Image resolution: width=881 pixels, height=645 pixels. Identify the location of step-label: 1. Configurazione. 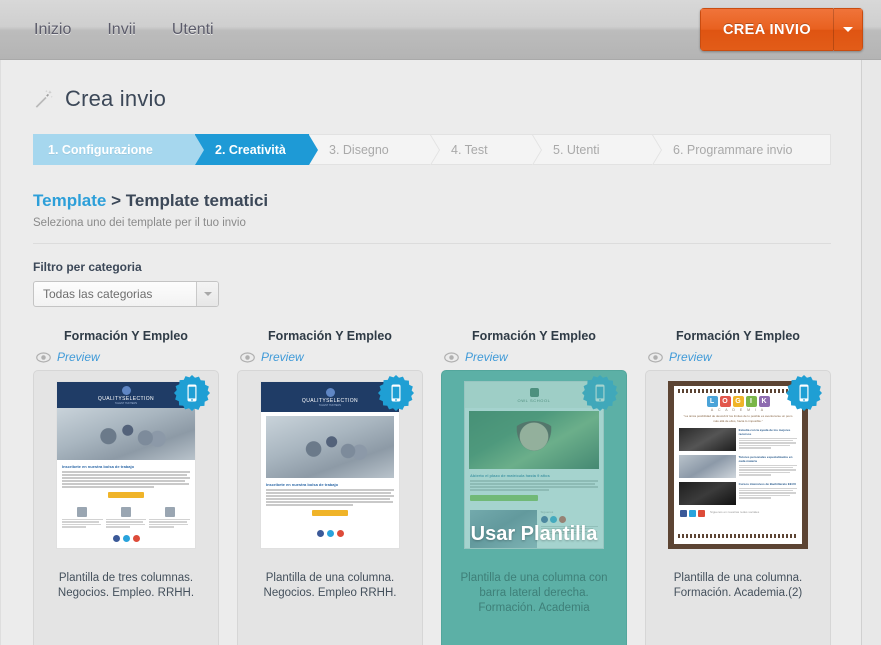
(100, 149).